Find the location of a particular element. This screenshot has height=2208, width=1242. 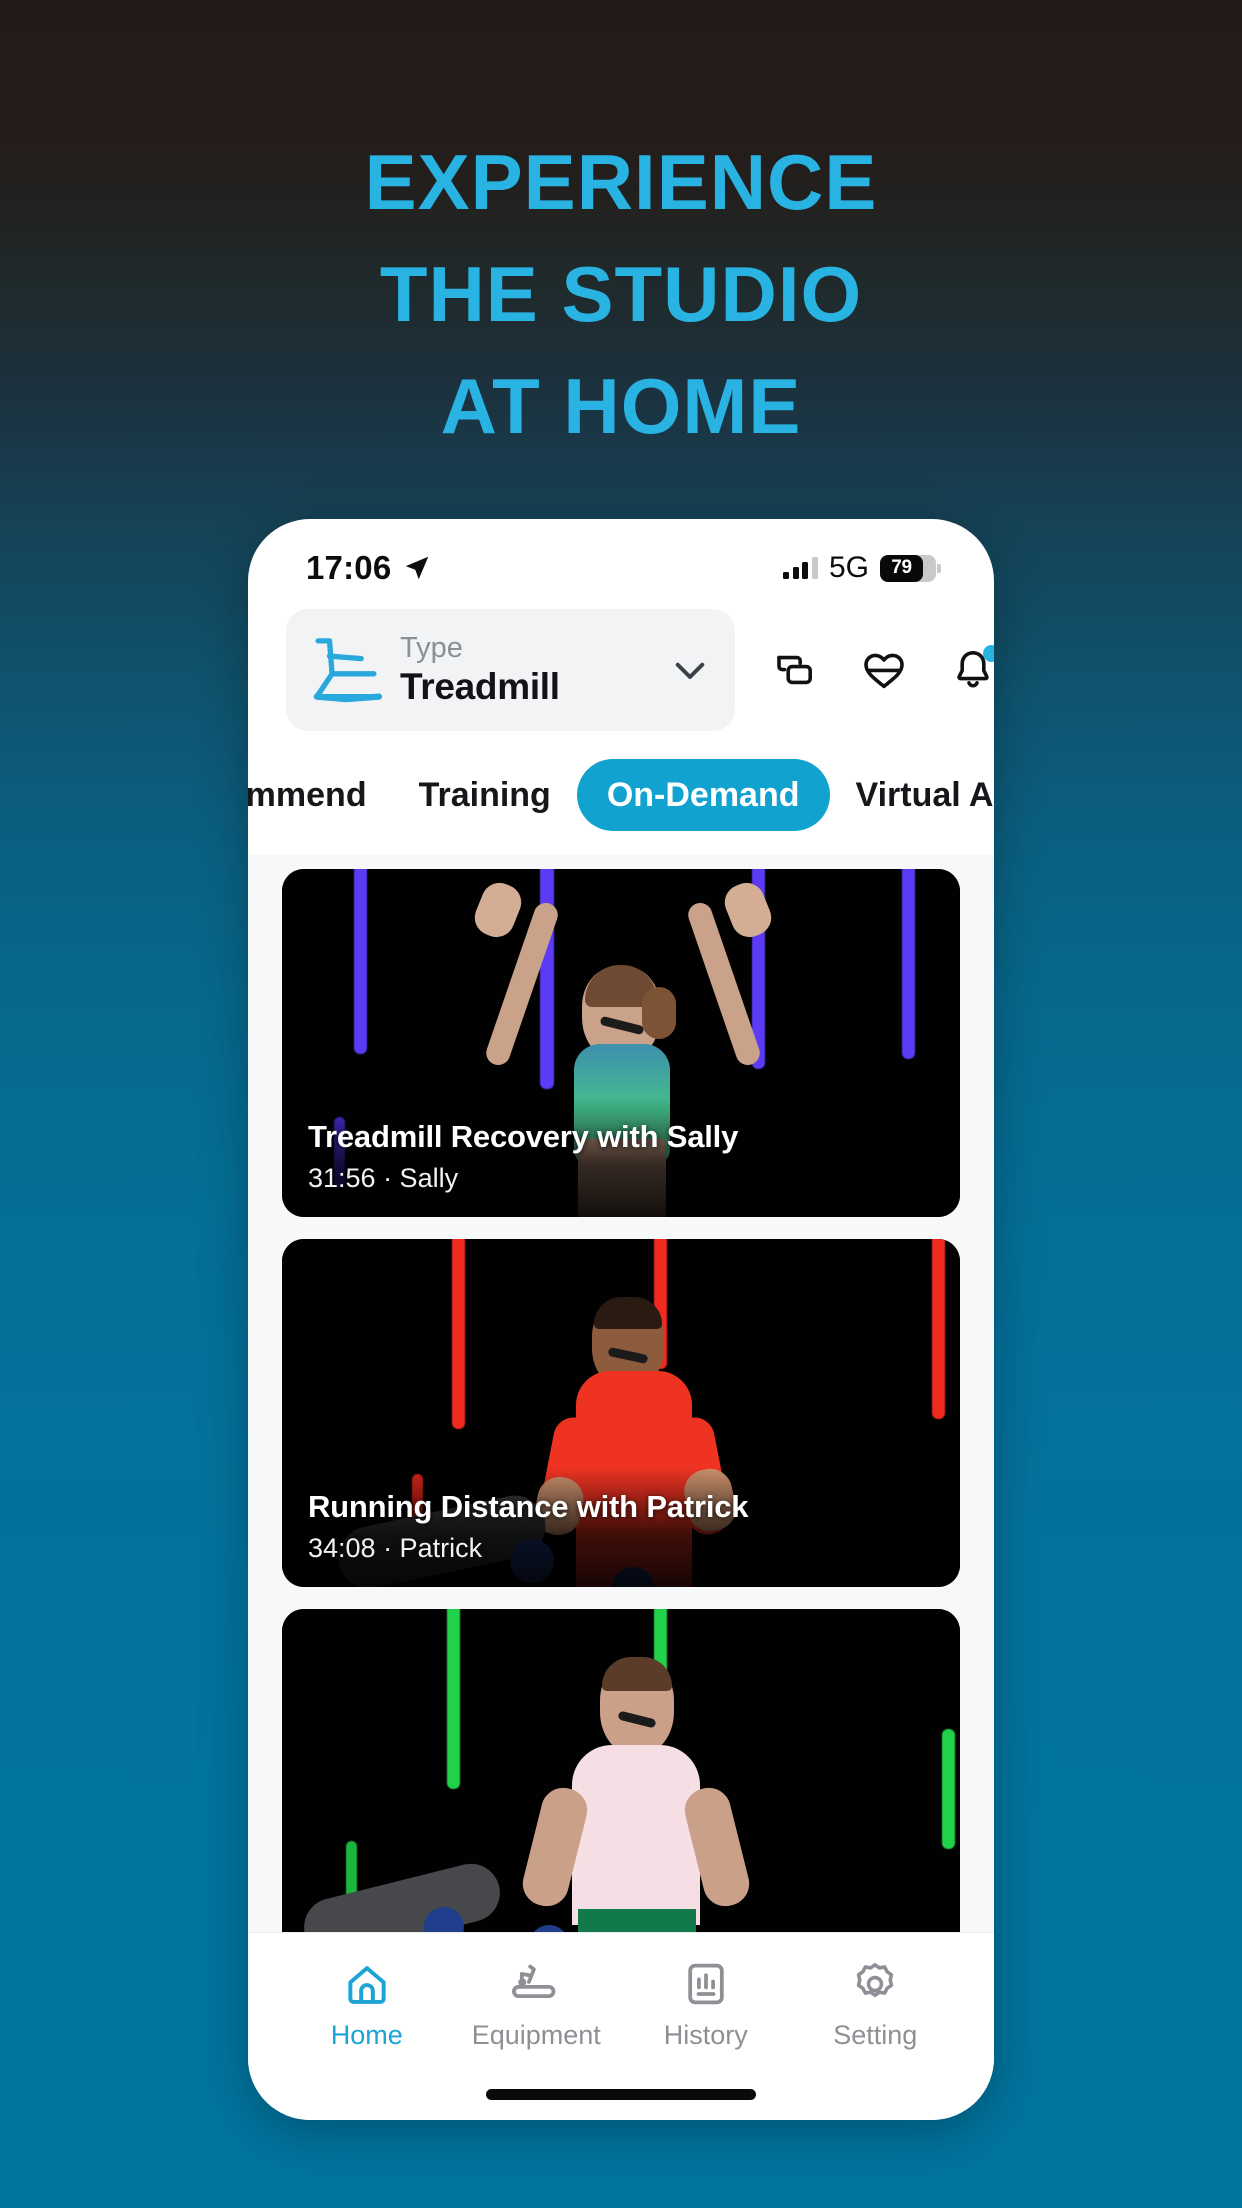

headline-line-3: AT HOME is located at coordinates (621, 406).